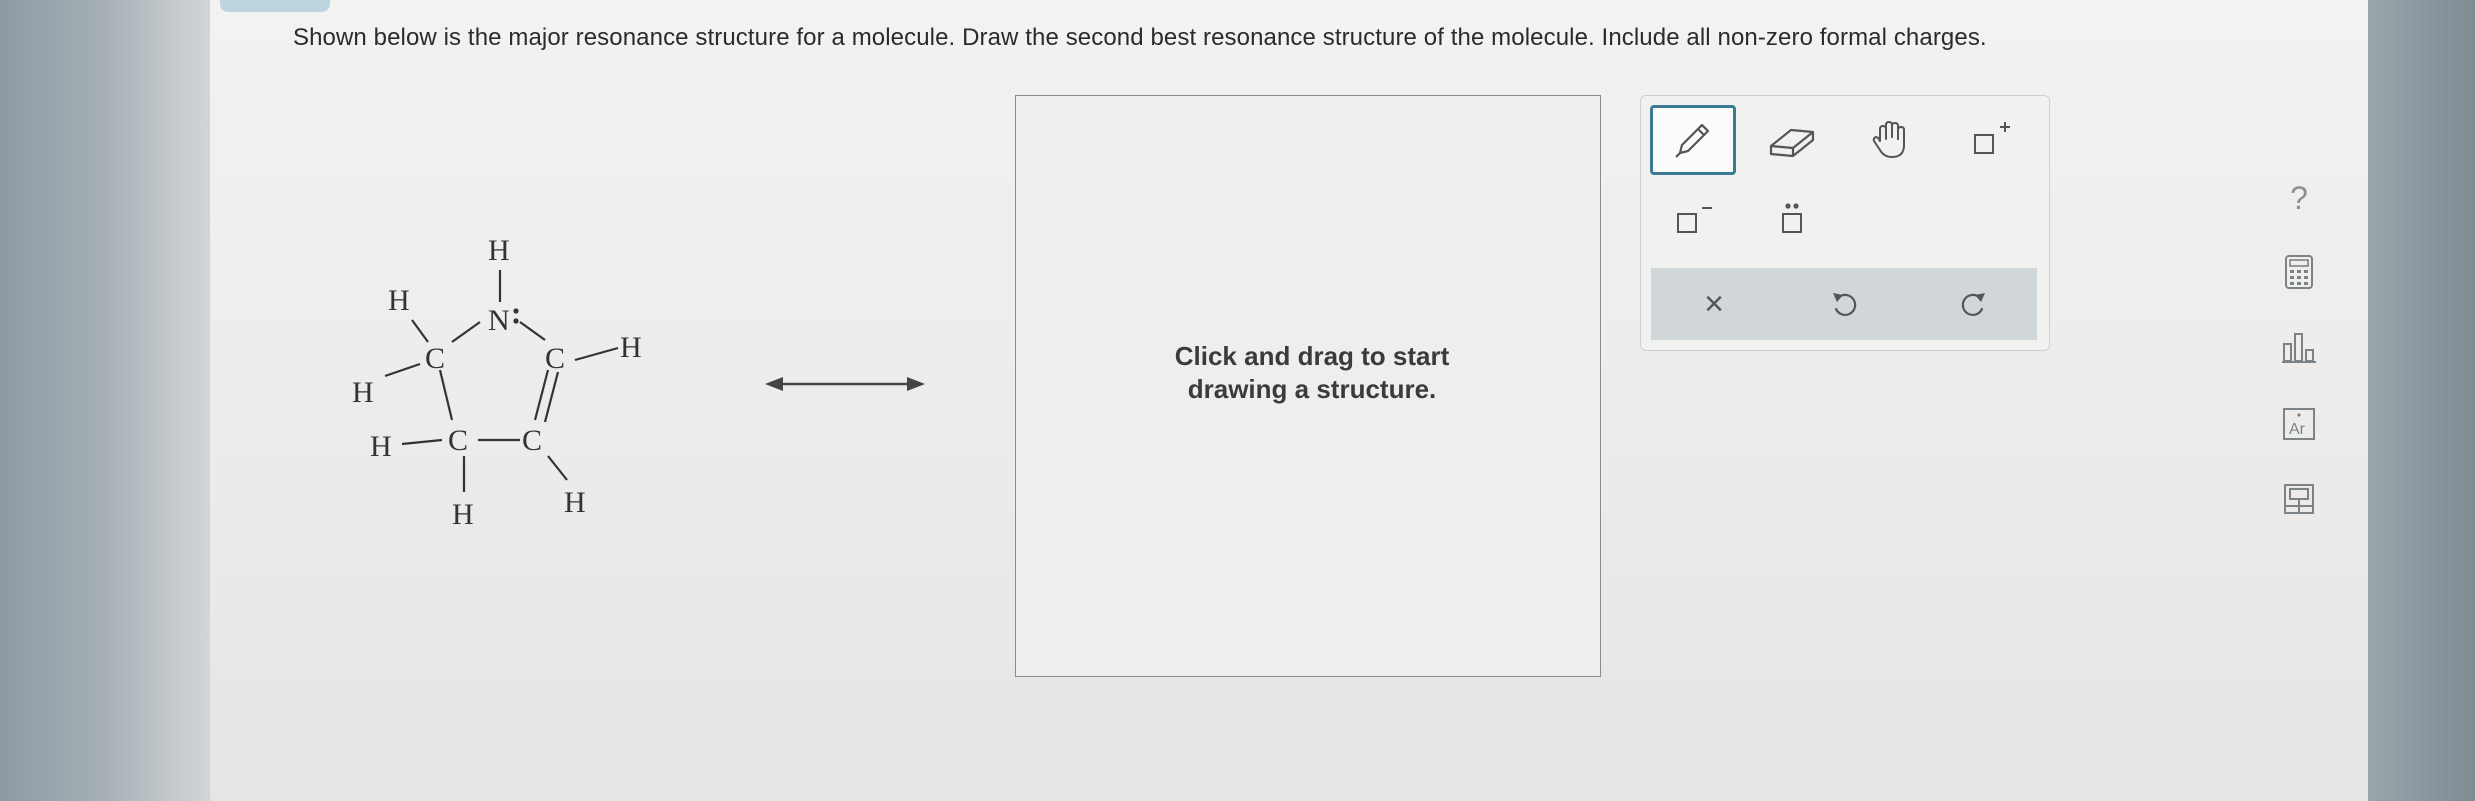 This screenshot has height=801, width=2475. What do you see at coordinates (497, 382) in the screenshot?
I see `molecule-structure: H N H C H C H C H H C H` at bounding box center [497, 382].